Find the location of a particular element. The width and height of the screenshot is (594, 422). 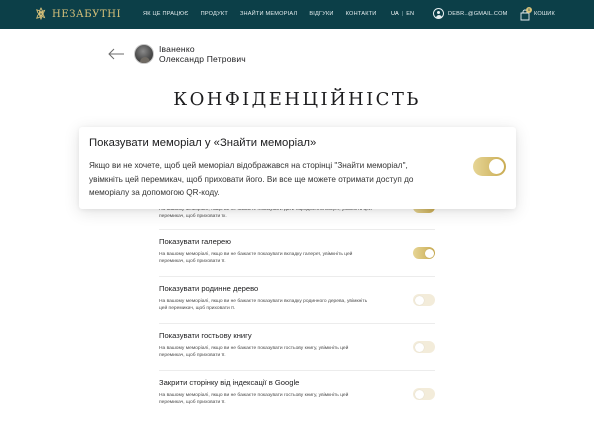

memorial-avatar is located at coordinates (144, 54).